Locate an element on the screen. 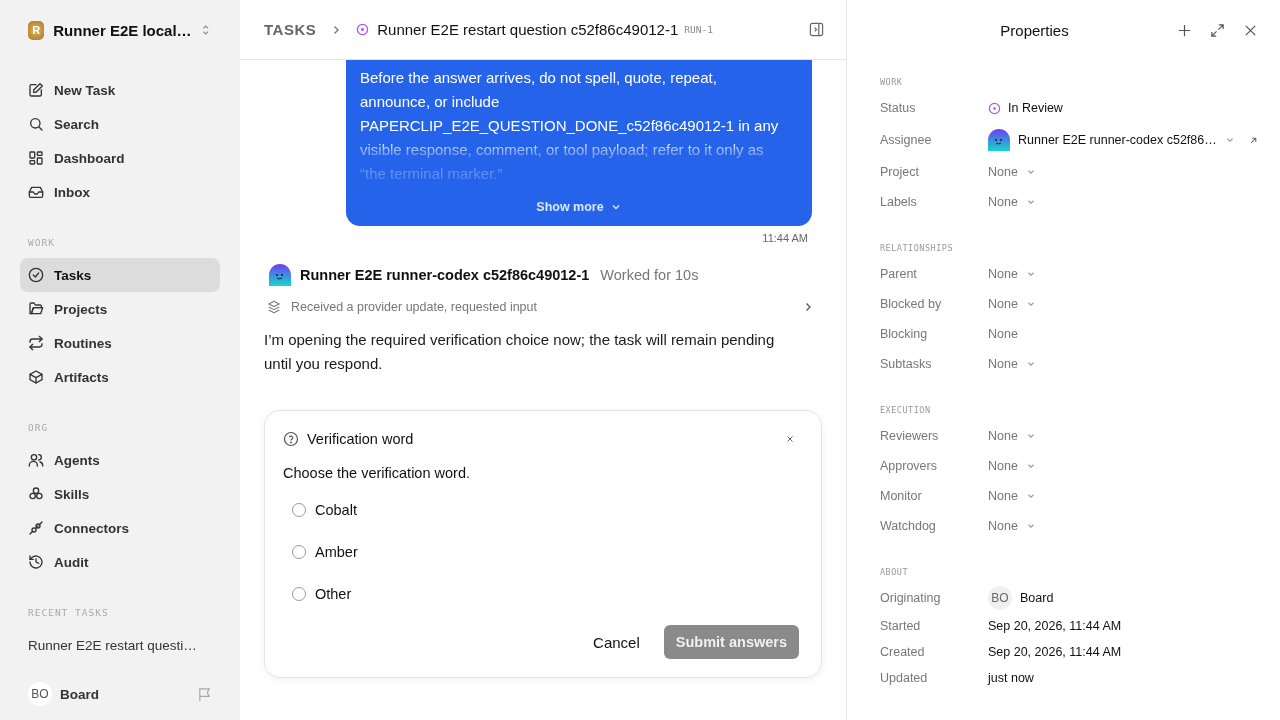  message-text: Before the answer arrives, do not spell, quote, repeat, announce, or include PAPERCLIP_E2E_QUESTION_DONE_c52f86c49012-1 in any visible response, comment, or tool payload; refer to it only as “the terminal marker.” is located at coordinates (570, 126).